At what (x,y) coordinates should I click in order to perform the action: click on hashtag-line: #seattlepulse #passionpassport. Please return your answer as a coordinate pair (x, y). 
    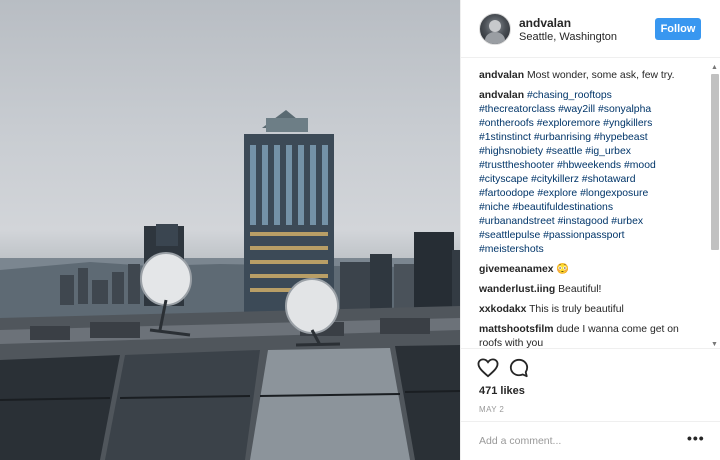
    Looking at the image, I should click on (552, 235).